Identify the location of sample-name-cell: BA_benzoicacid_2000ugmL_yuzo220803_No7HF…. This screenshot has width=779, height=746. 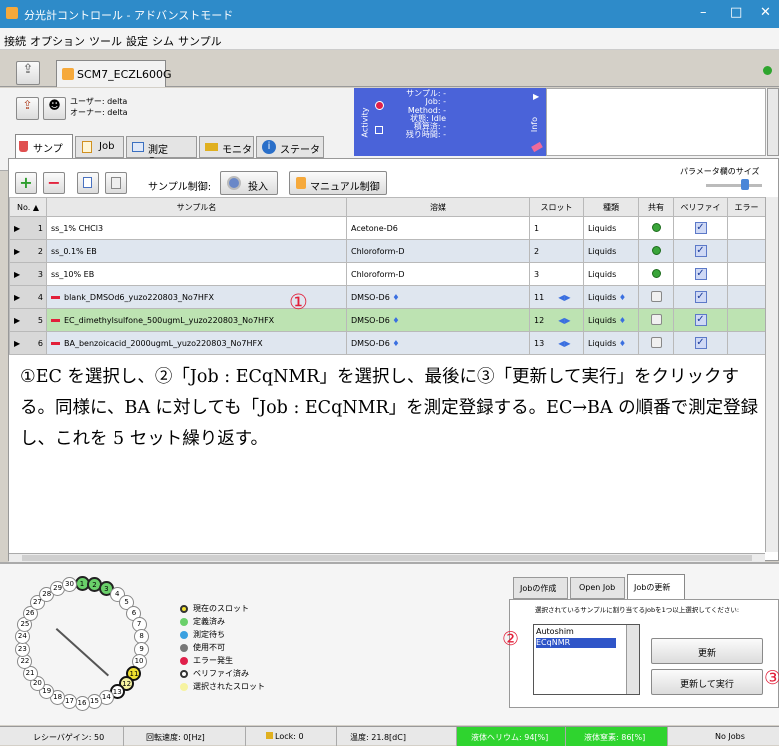
(196, 343).